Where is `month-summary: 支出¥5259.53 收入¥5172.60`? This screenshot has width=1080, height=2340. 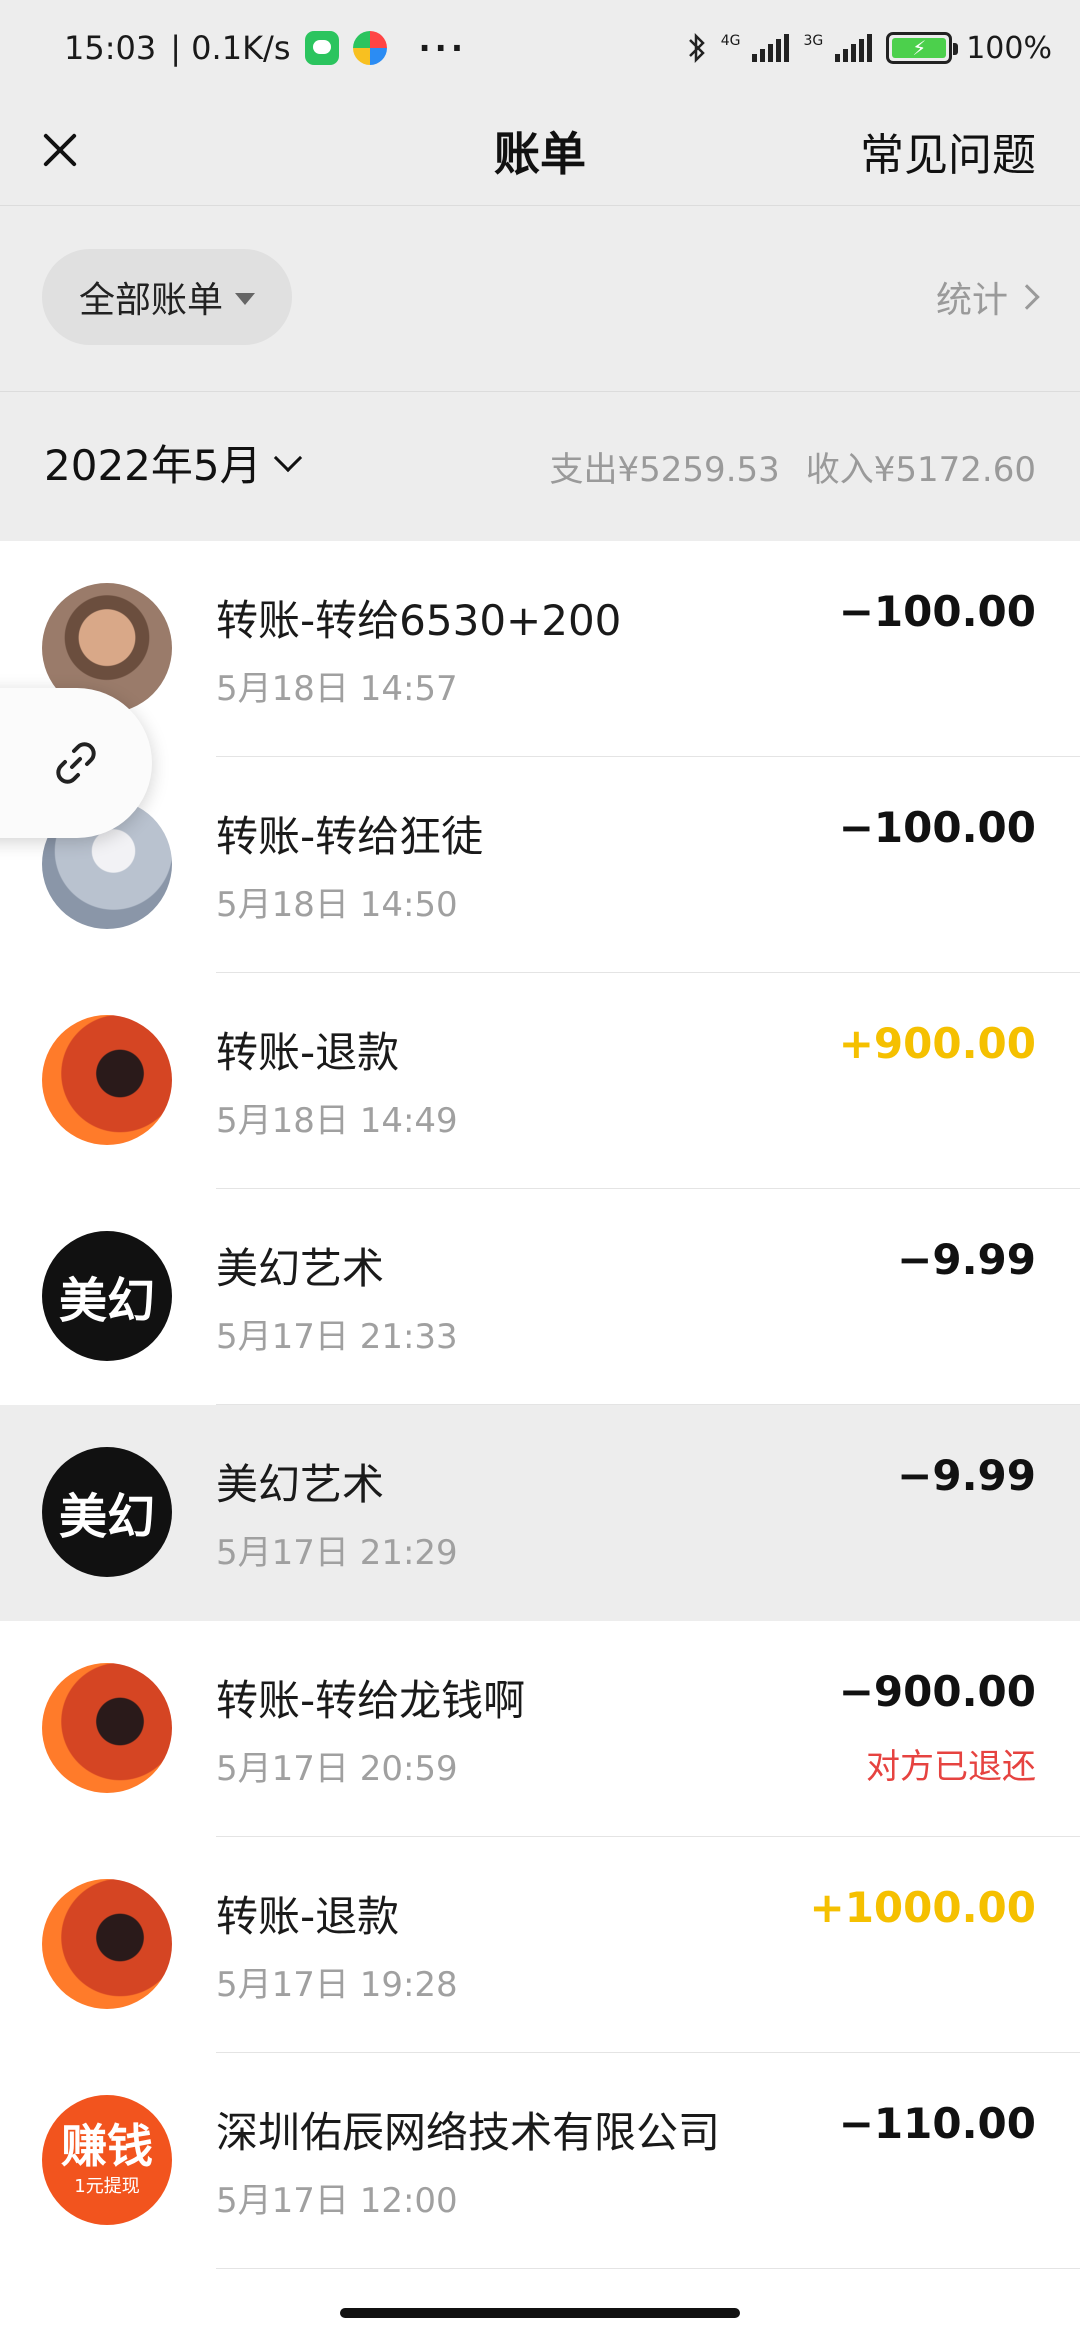
month-summary: 支出¥5259.53 收入¥5172.60 is located at coordinates (793, 466).